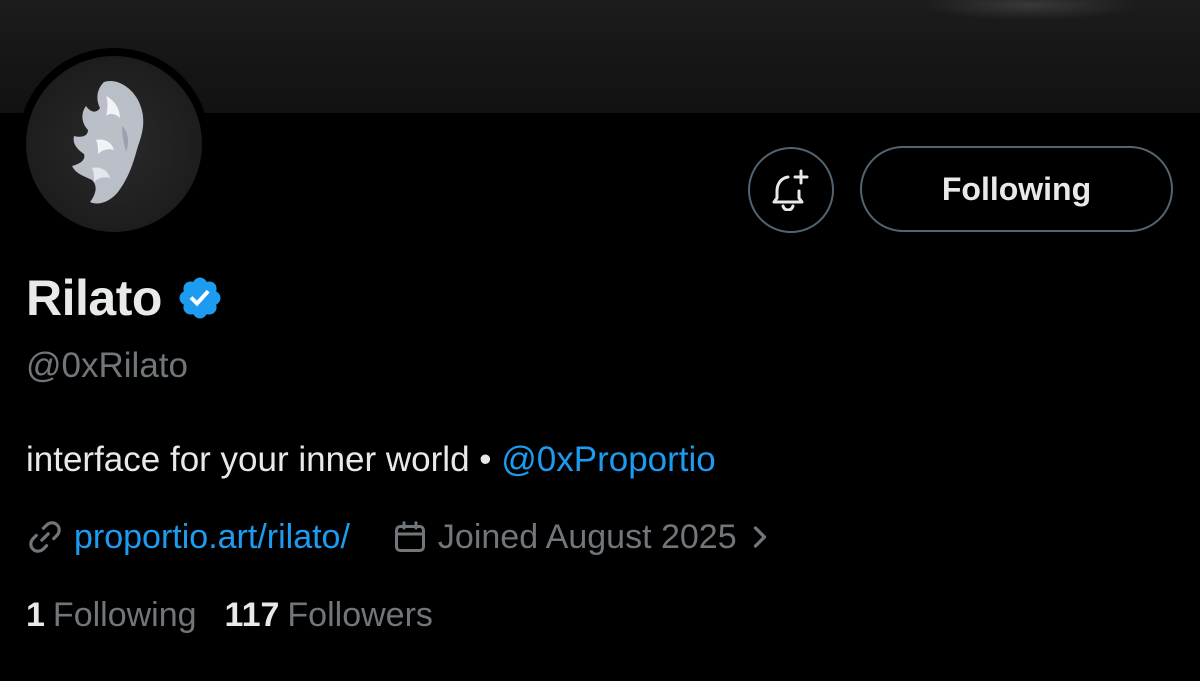  I want to click on bio-text: interface for your inner world •, so click(264, 459).